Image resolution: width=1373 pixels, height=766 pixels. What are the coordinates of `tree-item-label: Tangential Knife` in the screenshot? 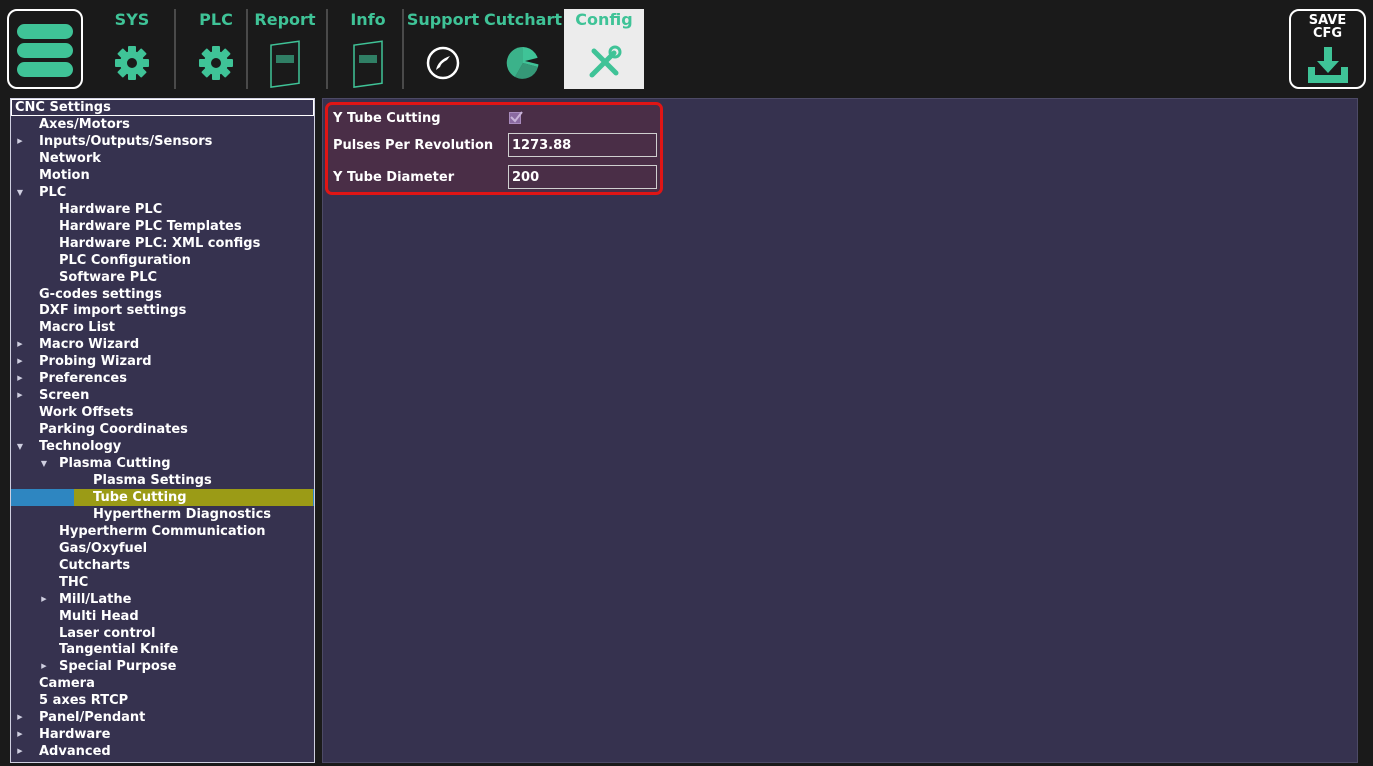 It's located at (119, 650).